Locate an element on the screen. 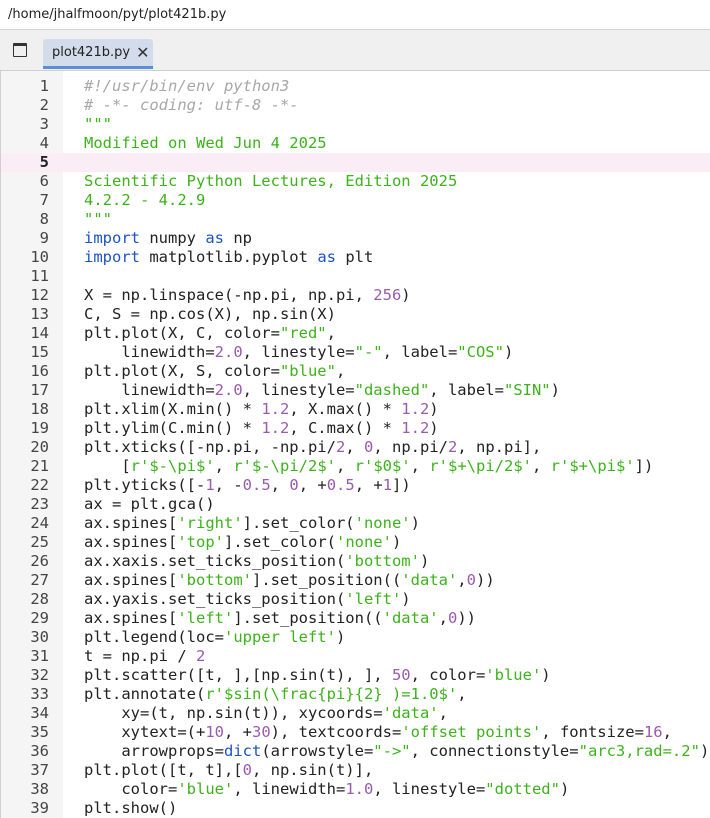 The image size is (710, 818). code-line: 2 # -*- coding: utf-8 -*- is located at coordinates (355, 105).